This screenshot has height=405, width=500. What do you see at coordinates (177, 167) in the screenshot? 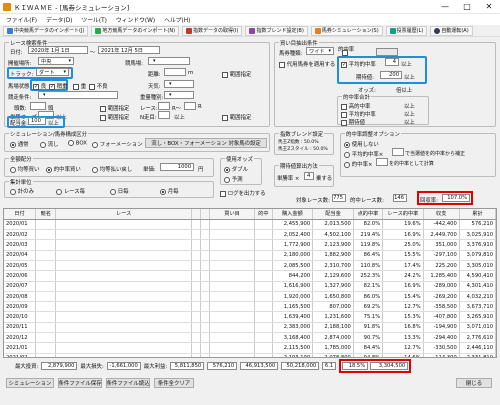
I see `unit-price-input: 1000` at bounding box center [177, 167].